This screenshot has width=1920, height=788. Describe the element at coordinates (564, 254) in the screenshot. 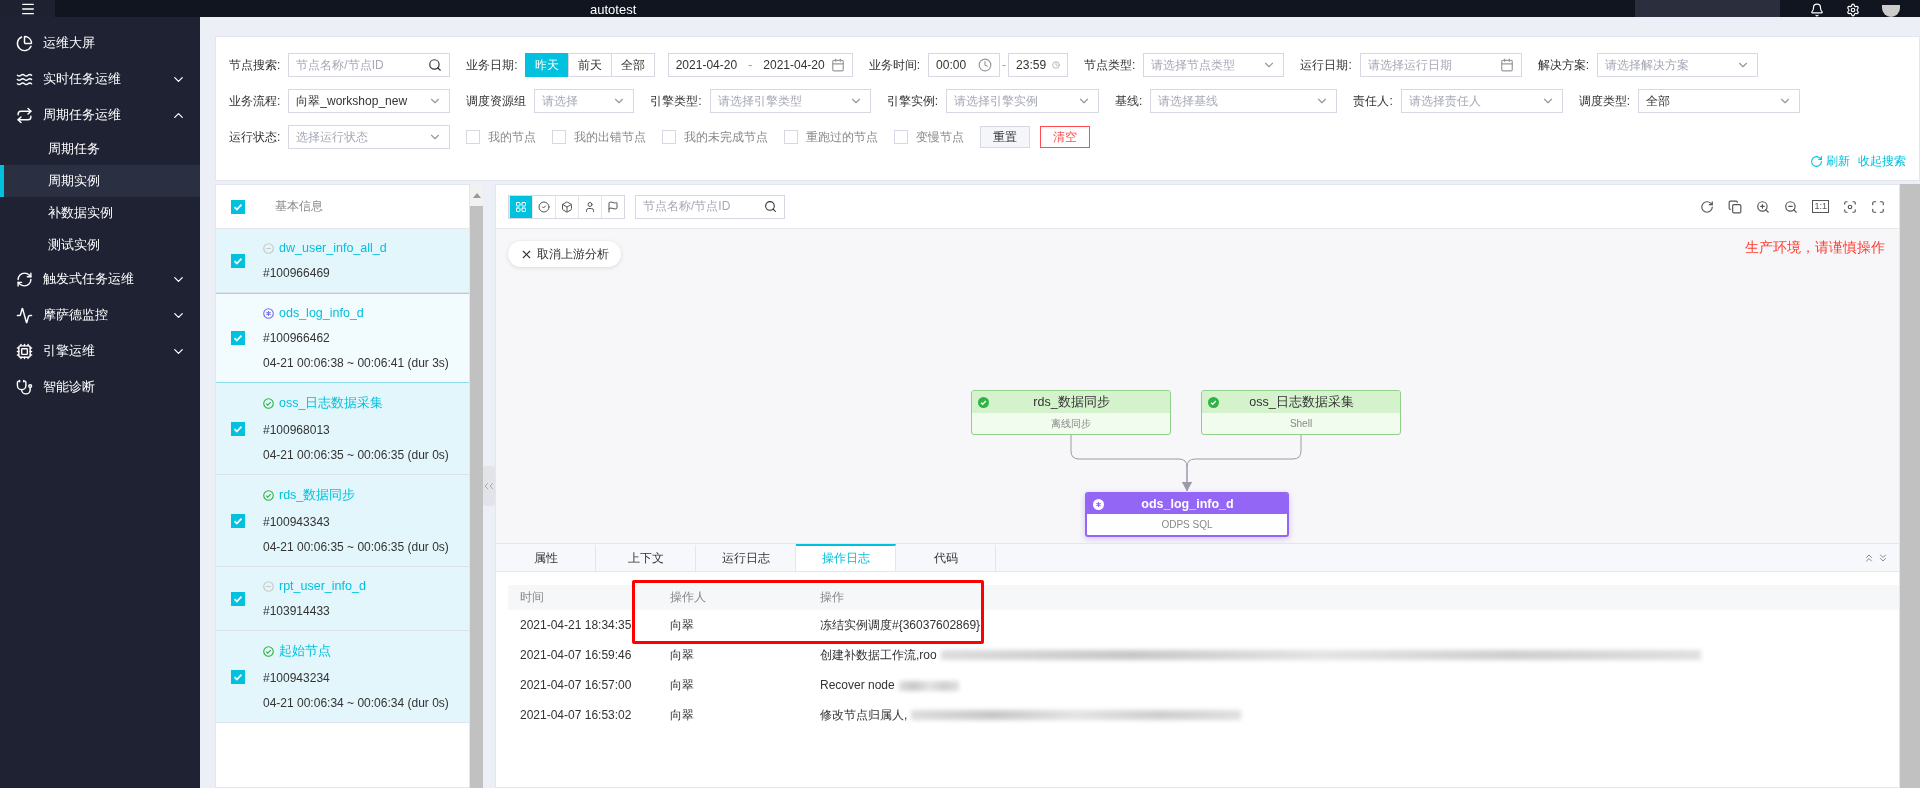

I see `cancel-analysis-button: 取消上游分析` at that location.